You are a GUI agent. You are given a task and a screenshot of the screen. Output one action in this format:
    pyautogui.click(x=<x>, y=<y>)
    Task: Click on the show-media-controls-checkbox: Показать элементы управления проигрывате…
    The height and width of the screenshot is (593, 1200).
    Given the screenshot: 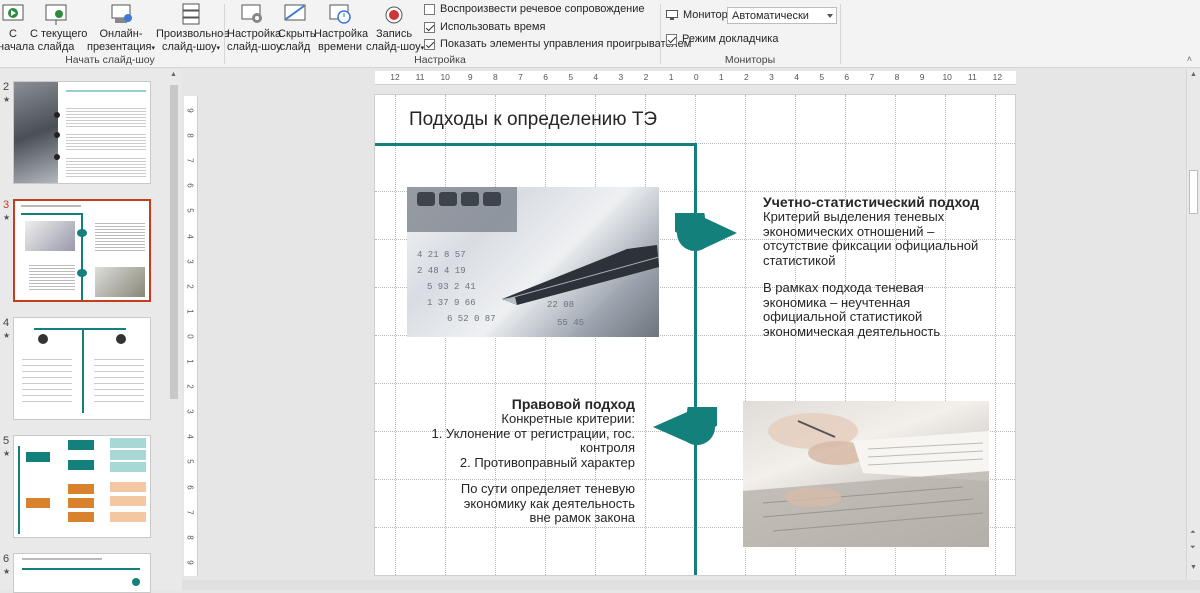 What is the action you would take?
    pyautogui.click(x=557, y=44)
    